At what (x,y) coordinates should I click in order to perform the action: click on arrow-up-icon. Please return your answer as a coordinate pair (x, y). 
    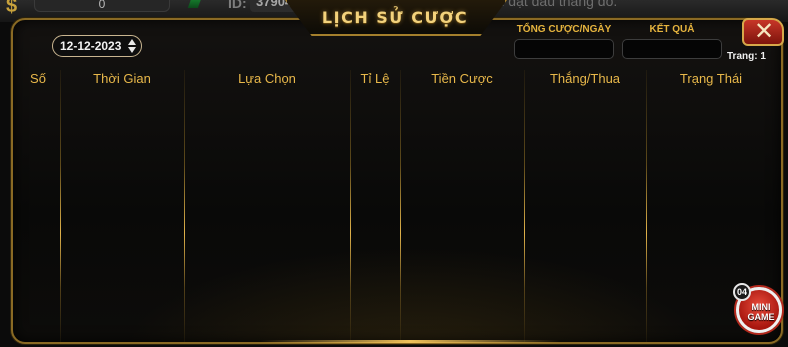
    Looking at the image, I should click on (132, 42).